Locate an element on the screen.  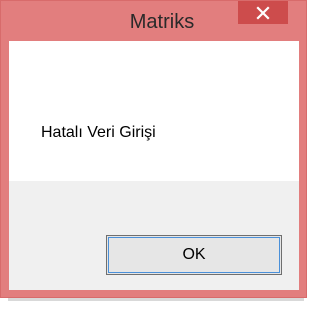
title-bar: Matriks is located at coordinates (153, 21).